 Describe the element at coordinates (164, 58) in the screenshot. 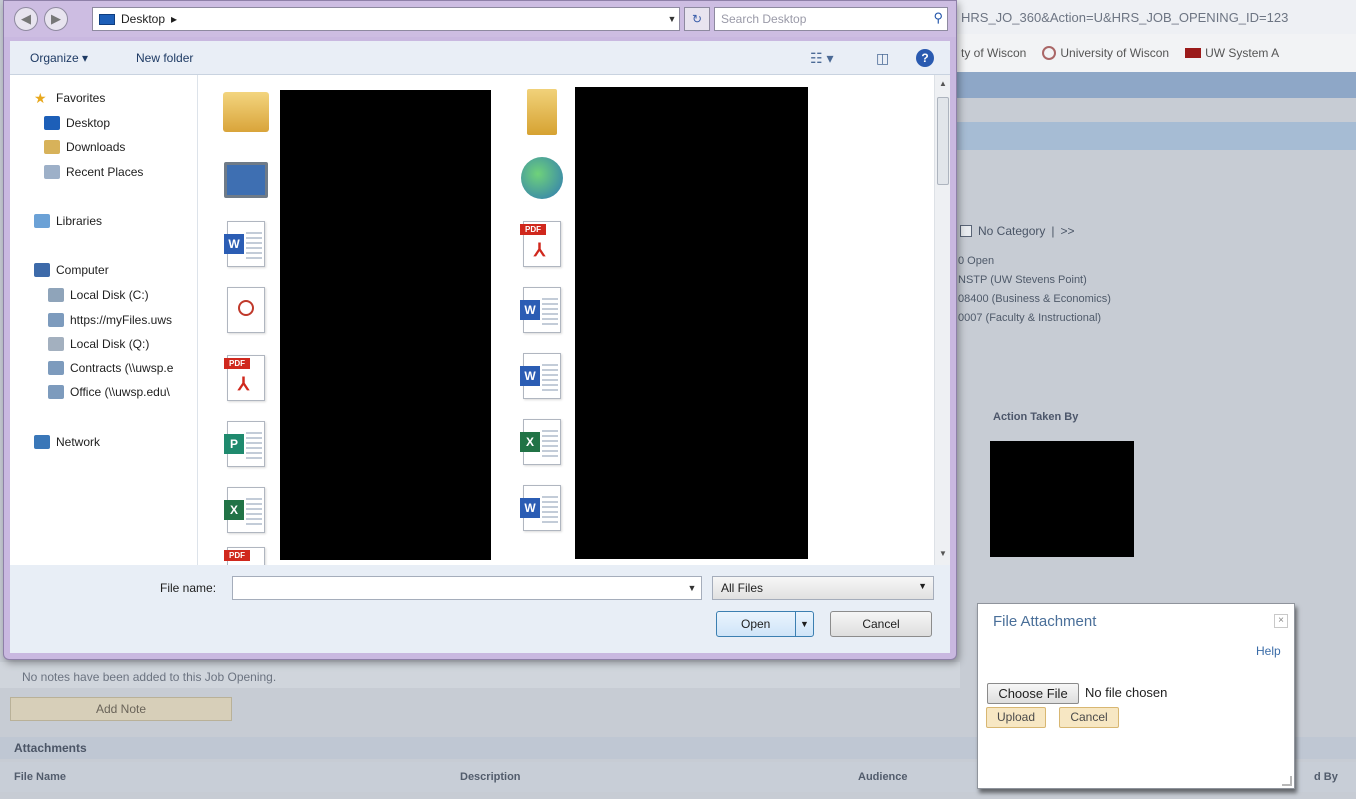

I see `new-folder-button: New folder` at that location.